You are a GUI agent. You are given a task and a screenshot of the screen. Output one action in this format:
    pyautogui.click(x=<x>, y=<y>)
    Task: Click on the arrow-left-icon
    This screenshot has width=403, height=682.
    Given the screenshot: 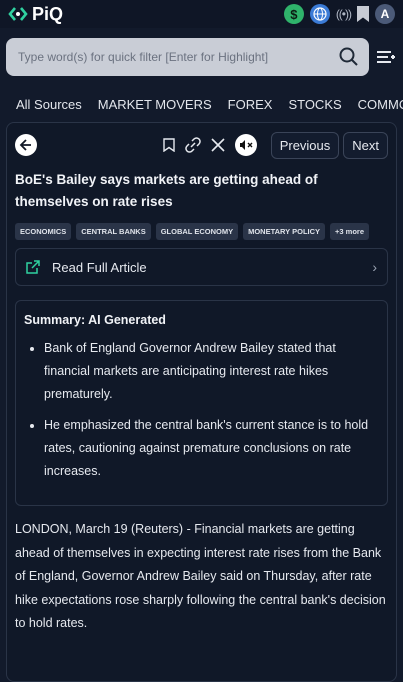 What is the action you would take?
    pyautogui.click(x=25, y=145)
    